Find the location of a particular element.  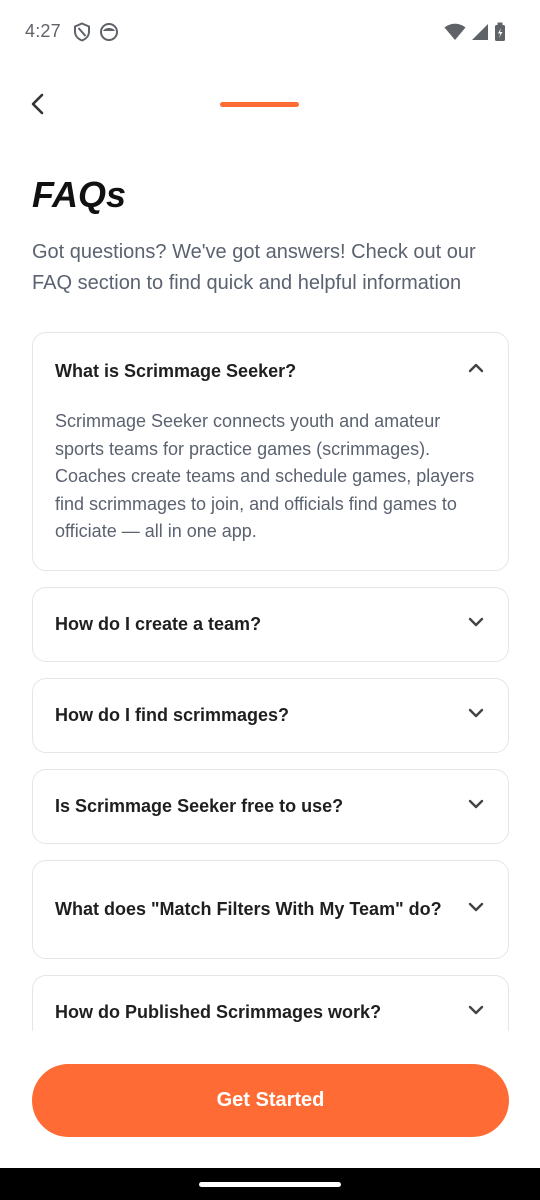

chevron-up-icon is located at coordinates (470, 370).